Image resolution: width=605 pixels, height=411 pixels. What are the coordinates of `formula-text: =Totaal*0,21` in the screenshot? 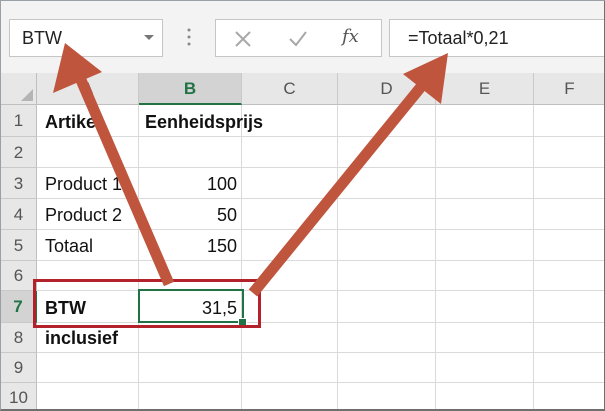 It's located at (458, 38).